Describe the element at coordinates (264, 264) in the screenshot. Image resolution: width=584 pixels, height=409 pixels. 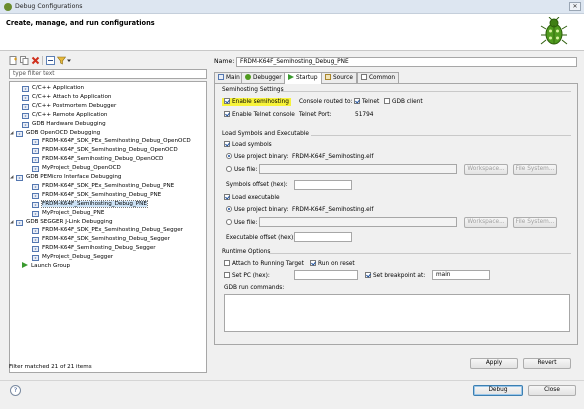
I see `attach-running-target-checkbox: Attach to Running Target` at that location.